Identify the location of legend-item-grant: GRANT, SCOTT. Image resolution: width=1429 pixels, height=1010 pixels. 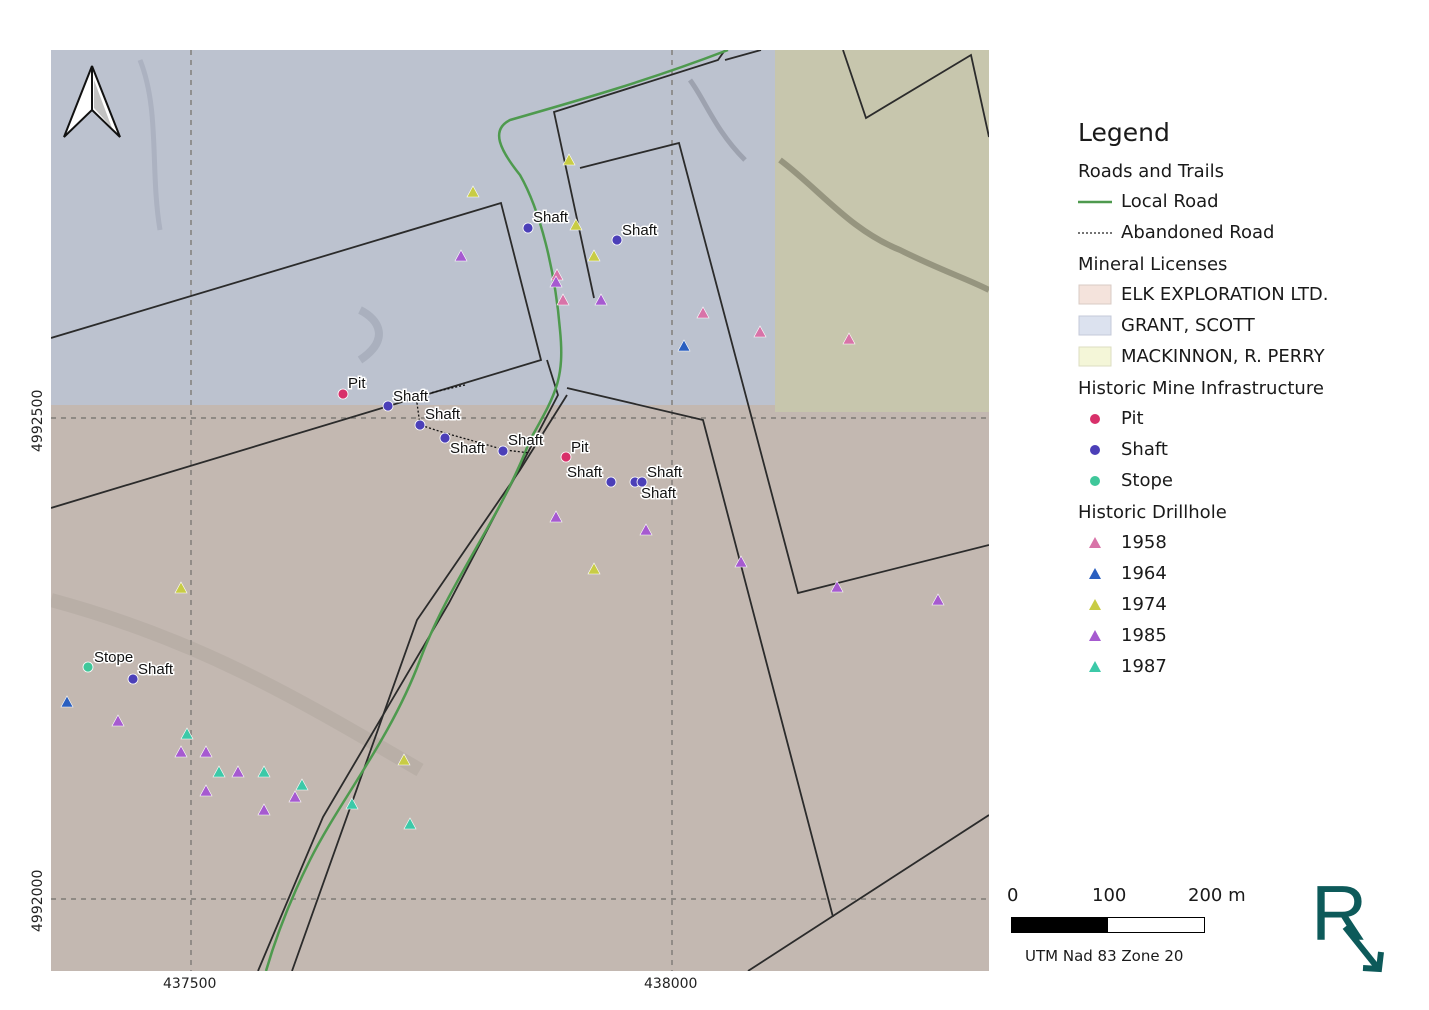
(1243, 325).